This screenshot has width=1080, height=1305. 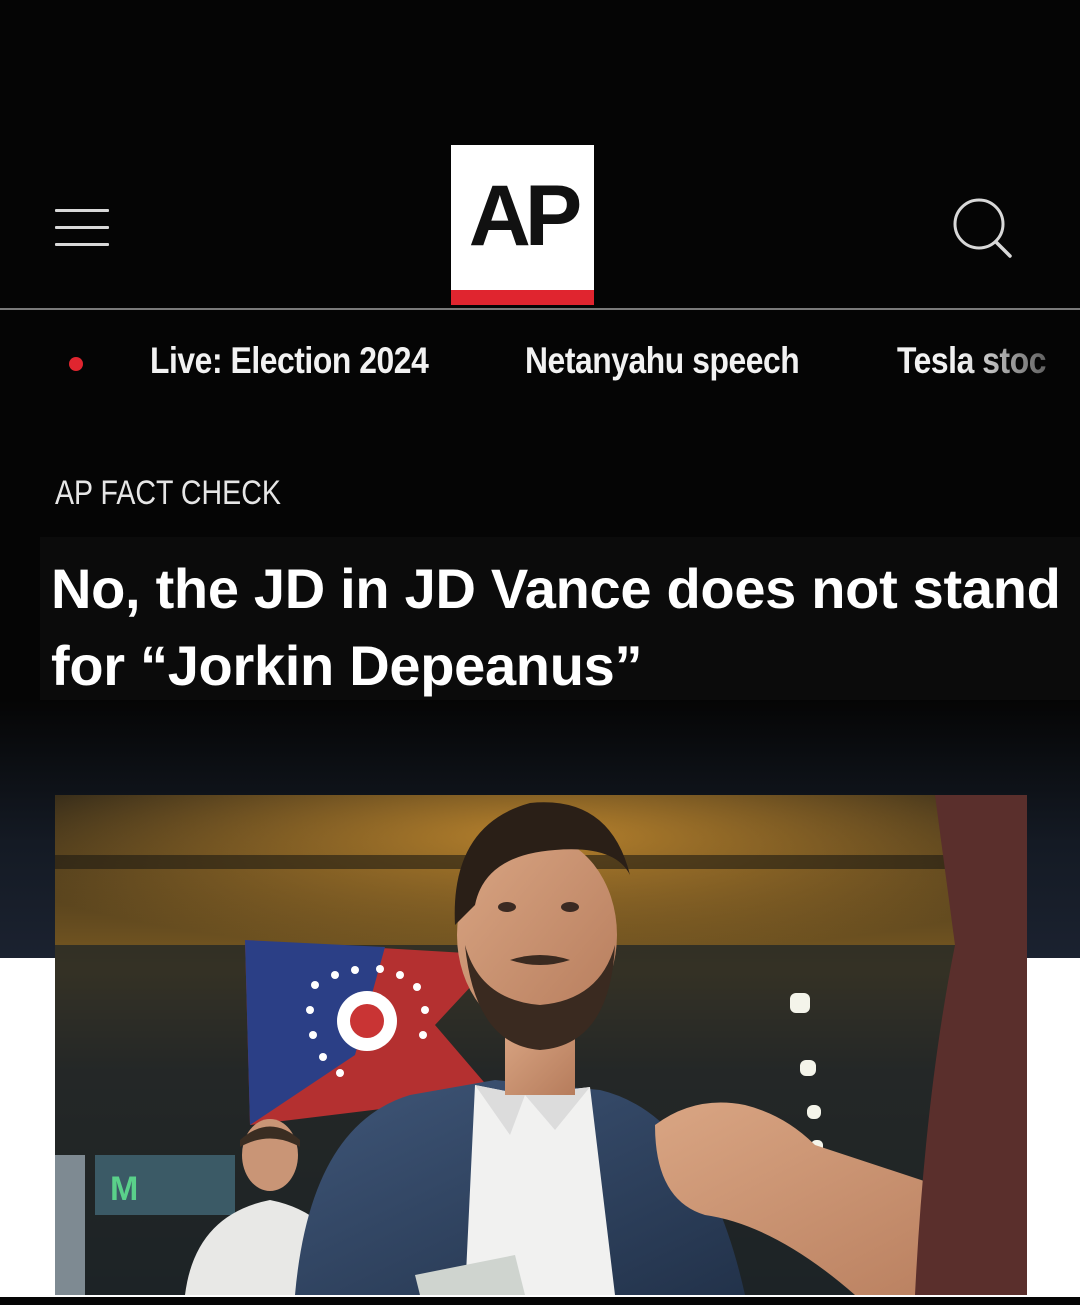 What do you see at coordinates (525, 216) in the screenshot?
I see `ap-logo-text: AP` at bounding box center [525, 216].